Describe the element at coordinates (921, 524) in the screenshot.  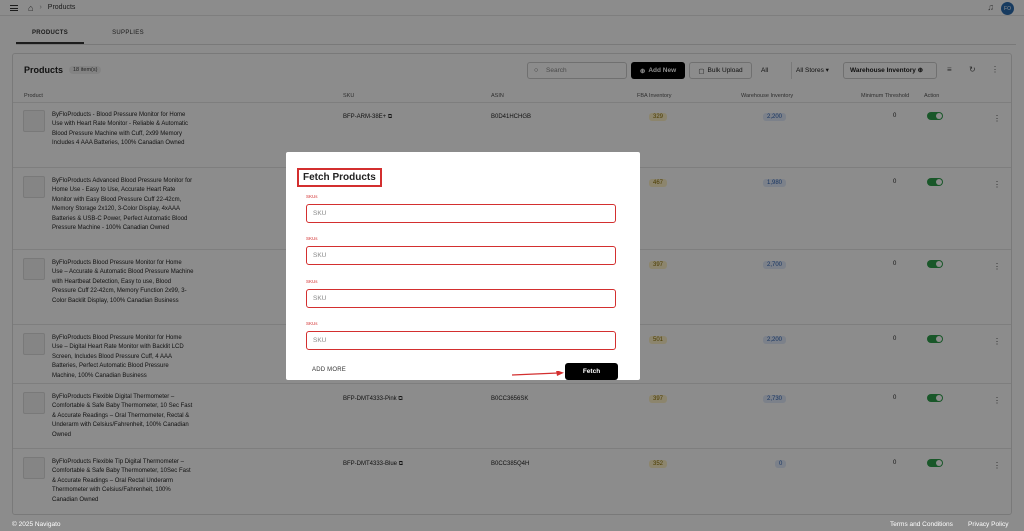
I see `terms-link: Terms and Conditions` at that location.